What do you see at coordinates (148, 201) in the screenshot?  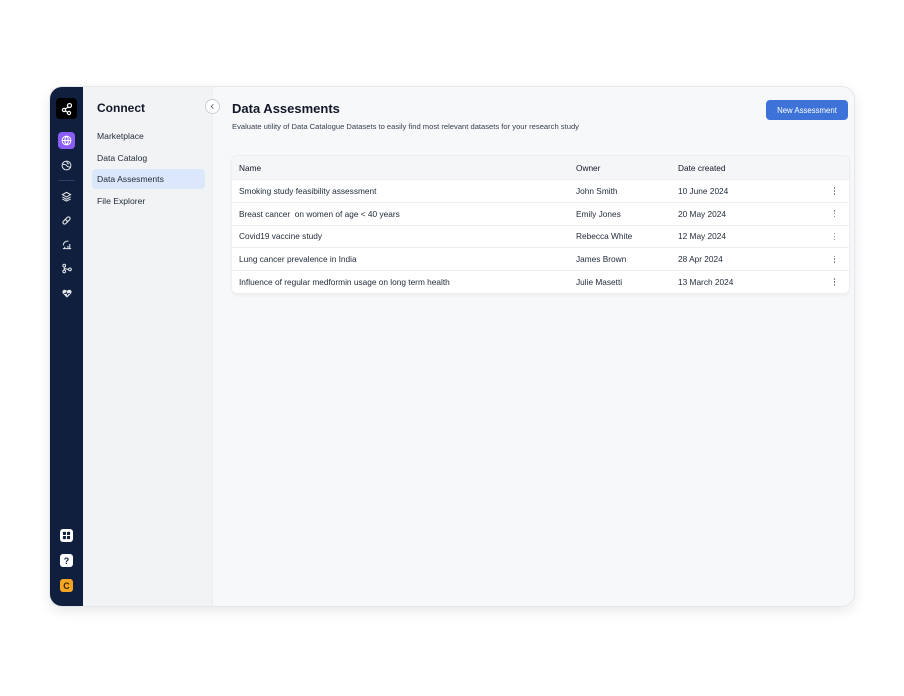 I see `sidebar-item-file-explorer: File Explorer` at bounding box center [148, 201].